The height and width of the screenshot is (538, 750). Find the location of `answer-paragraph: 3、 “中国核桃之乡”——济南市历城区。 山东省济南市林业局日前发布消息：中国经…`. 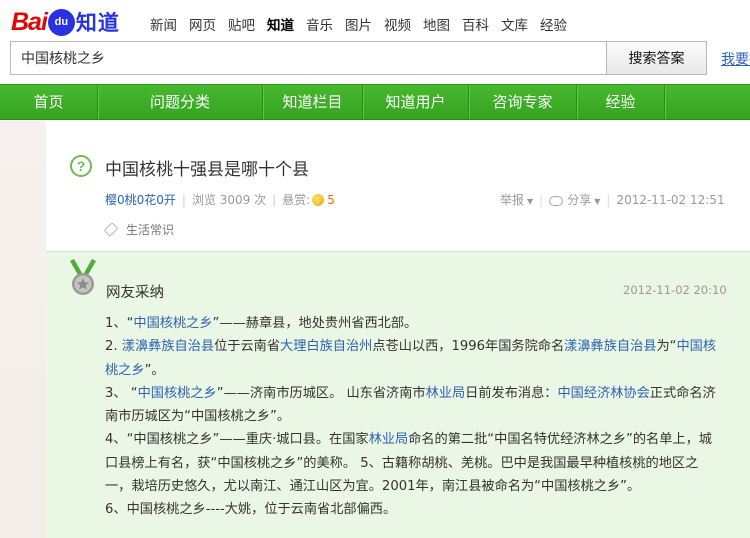

answer-paragraph: 3、 “中国核桃之乡”——济南市历城区。 山东省济南市林业局日前发布消息：中国经… is located at coordinates (414, 405).